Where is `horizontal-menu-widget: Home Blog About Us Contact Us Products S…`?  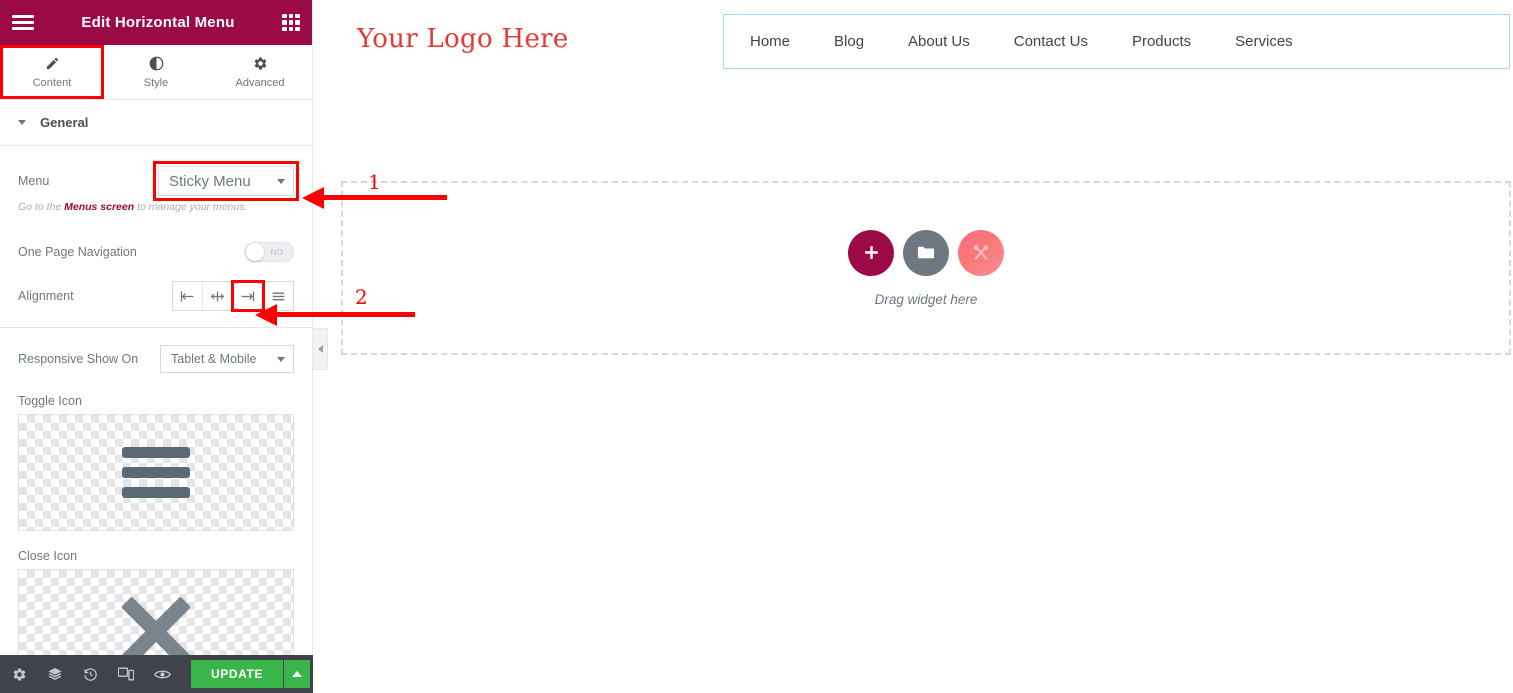
horizontal-menu-widget: Home Blog About Us Contact Us Products S… is located at coordinates (1116, 41).